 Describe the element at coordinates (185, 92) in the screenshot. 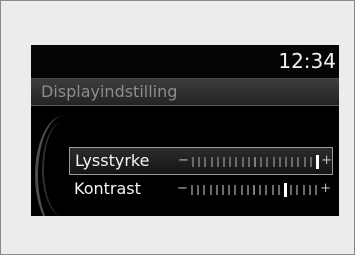

I see `title-bar: Displayindstilling` at that location.